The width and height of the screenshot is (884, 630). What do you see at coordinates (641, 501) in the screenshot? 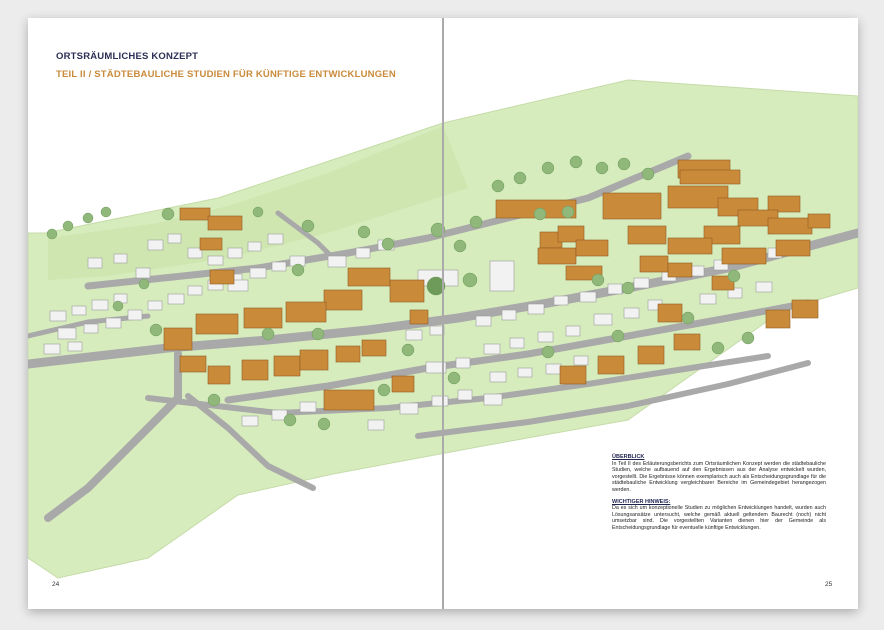
I see `notice-heading: WICHTIGER HINWEIS:` at bounding box center [641, 501].